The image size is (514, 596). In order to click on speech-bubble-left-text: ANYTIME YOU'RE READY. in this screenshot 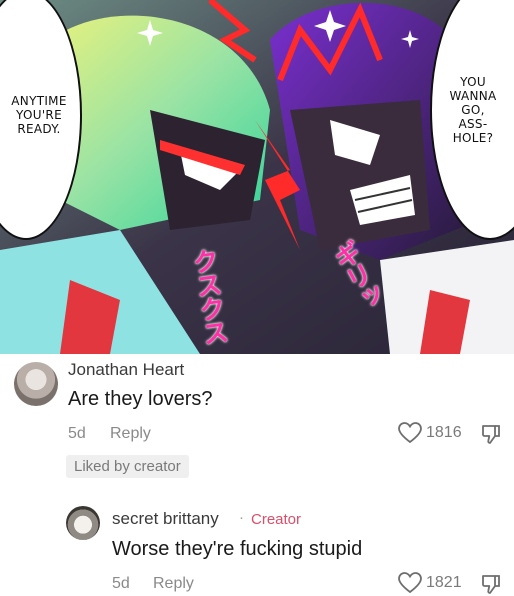, I will do `click(39, 115)`.